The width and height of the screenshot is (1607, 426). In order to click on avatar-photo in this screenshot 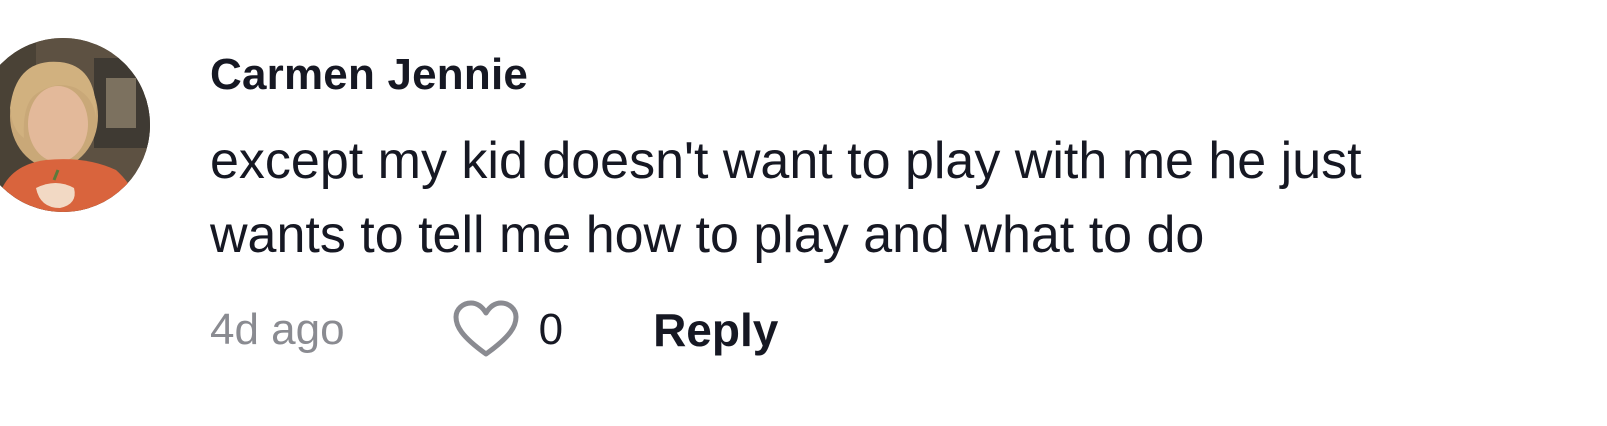, I will do `click(75, 125)`.